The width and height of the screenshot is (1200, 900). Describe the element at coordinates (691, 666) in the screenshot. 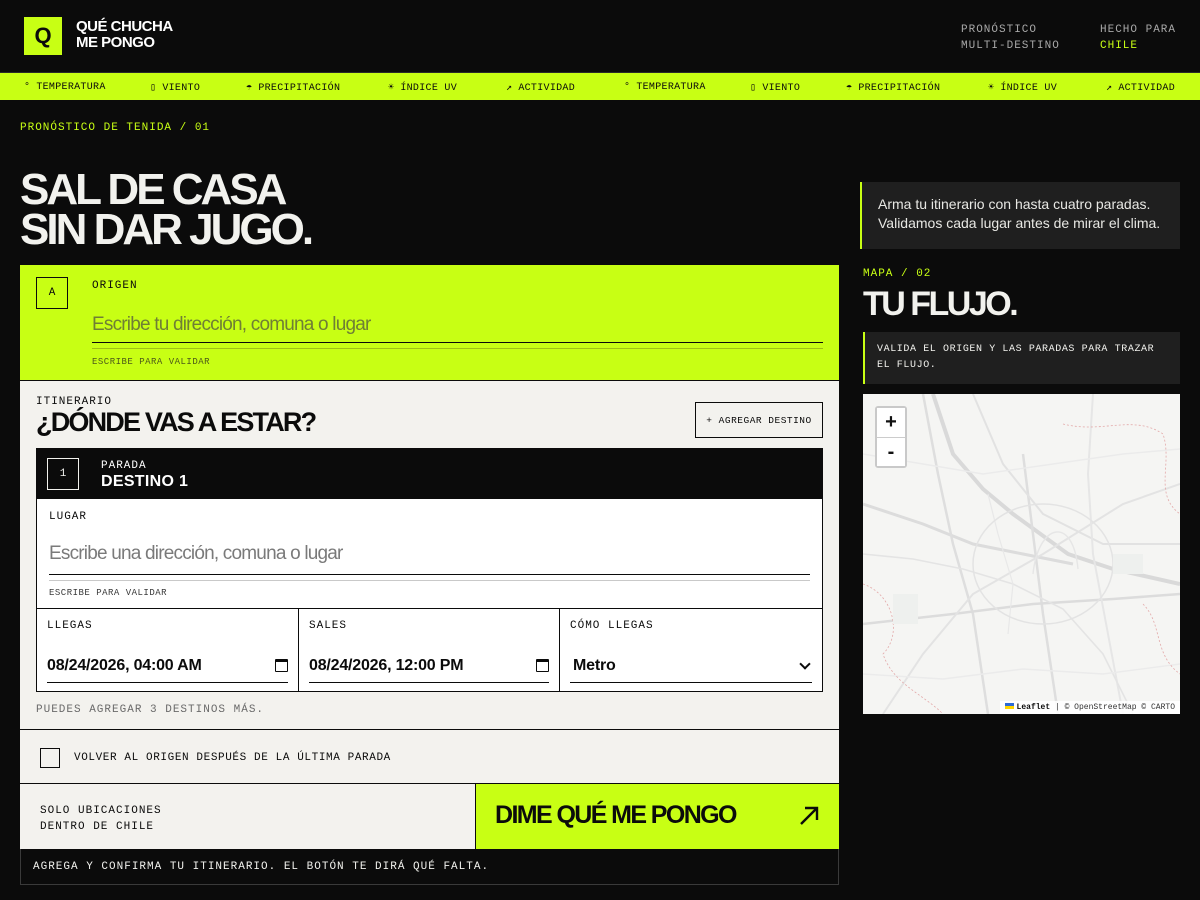

I see `mode-select: Metro` at that location.